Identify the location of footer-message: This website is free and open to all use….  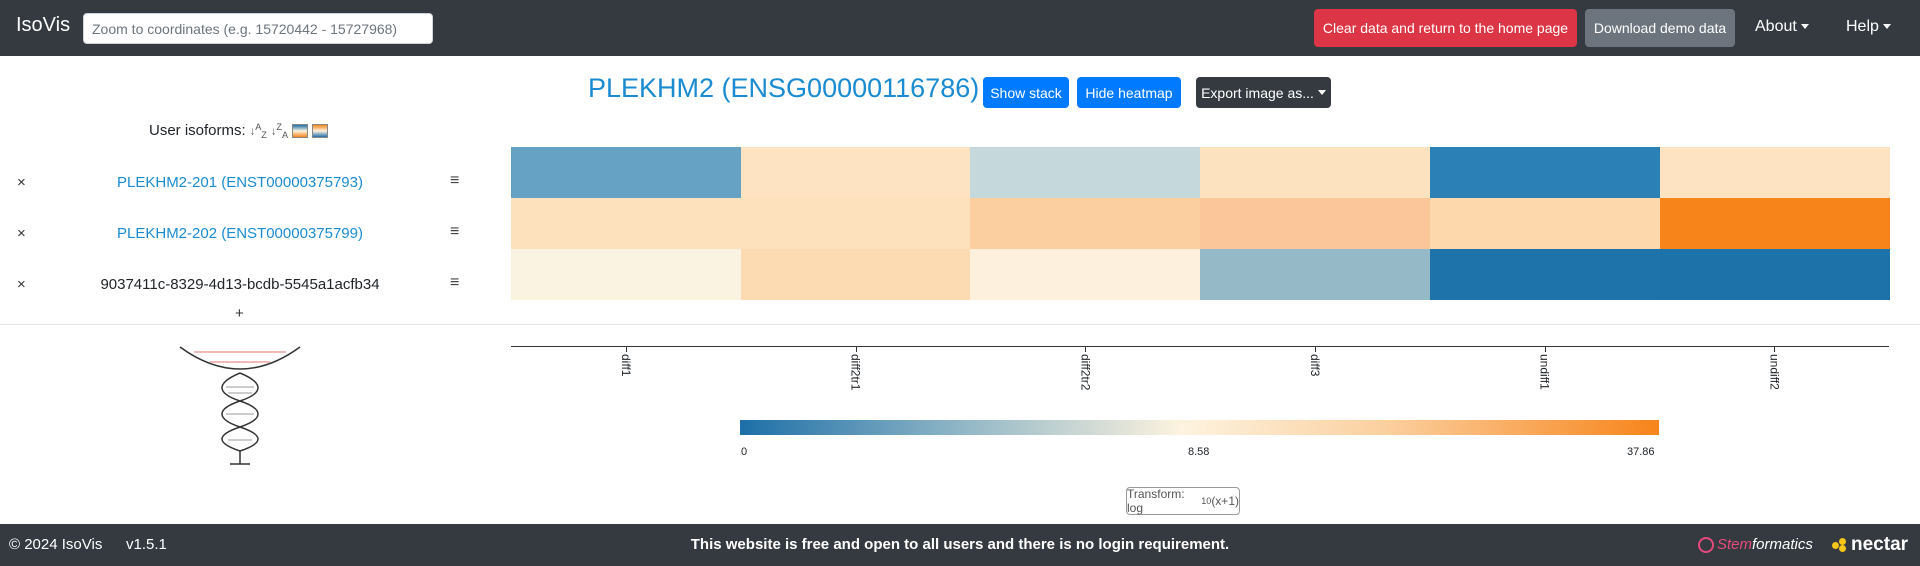
(960, 544).